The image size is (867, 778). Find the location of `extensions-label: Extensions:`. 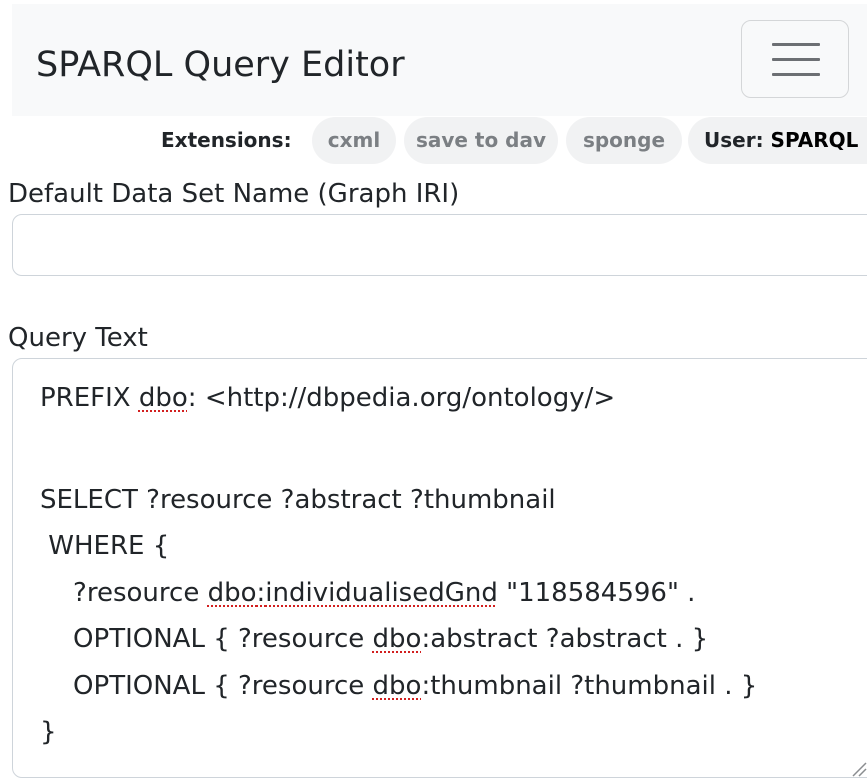

extensions-label: Extensions: is located at coordinates (226, 140).